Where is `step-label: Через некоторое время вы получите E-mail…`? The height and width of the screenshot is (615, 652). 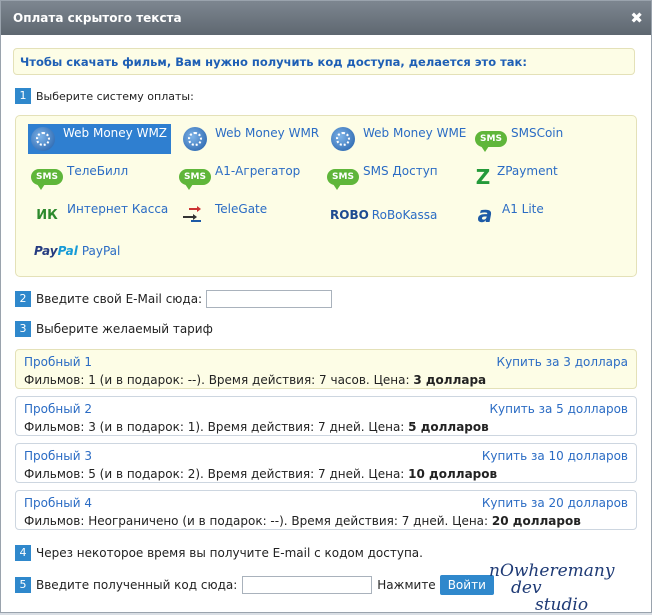 step-label: Через некоторое время вы получите E-mail… is located at coordinates (229, 553).